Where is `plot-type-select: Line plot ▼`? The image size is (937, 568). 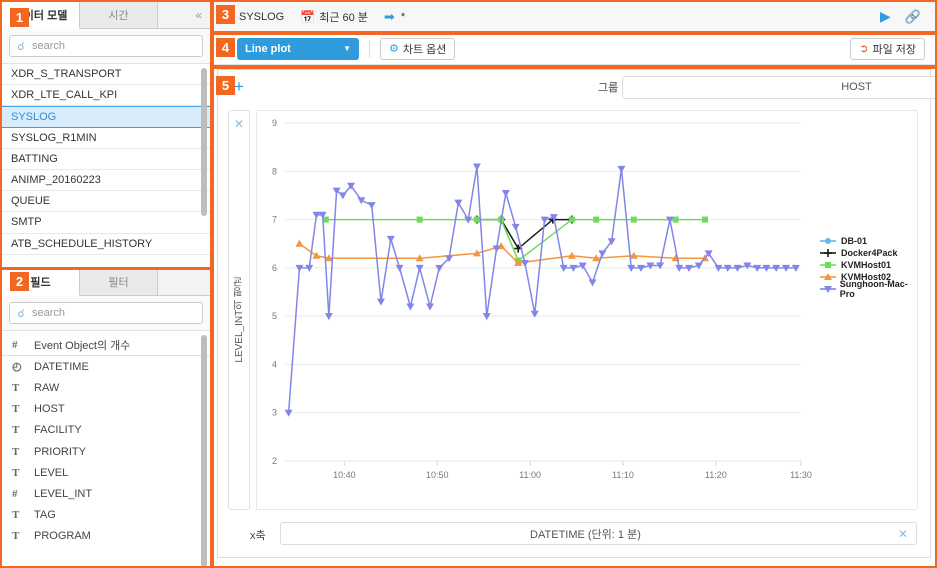 plot-type-select: Line plot ▼ is located at coordinates (298, 48).